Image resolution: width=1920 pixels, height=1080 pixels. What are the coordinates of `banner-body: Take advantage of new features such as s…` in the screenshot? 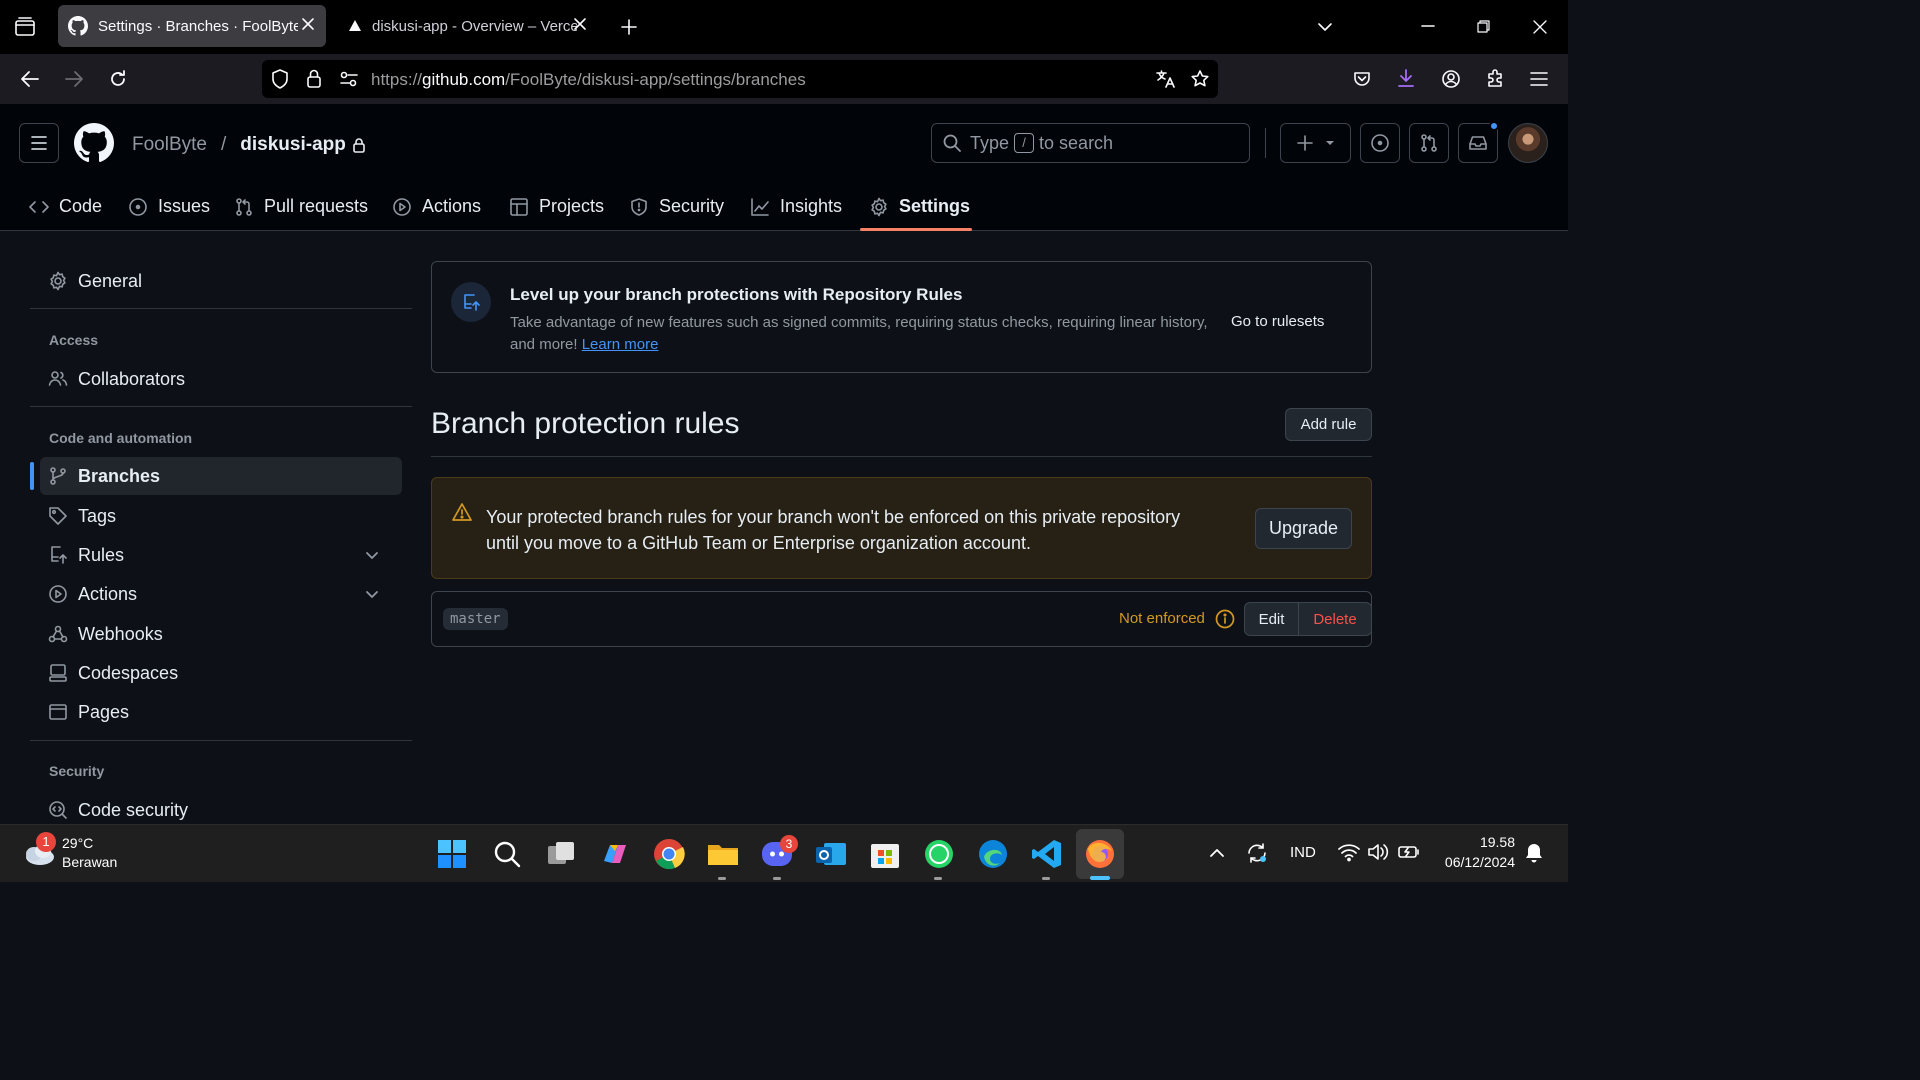 It's located at (866, 334).